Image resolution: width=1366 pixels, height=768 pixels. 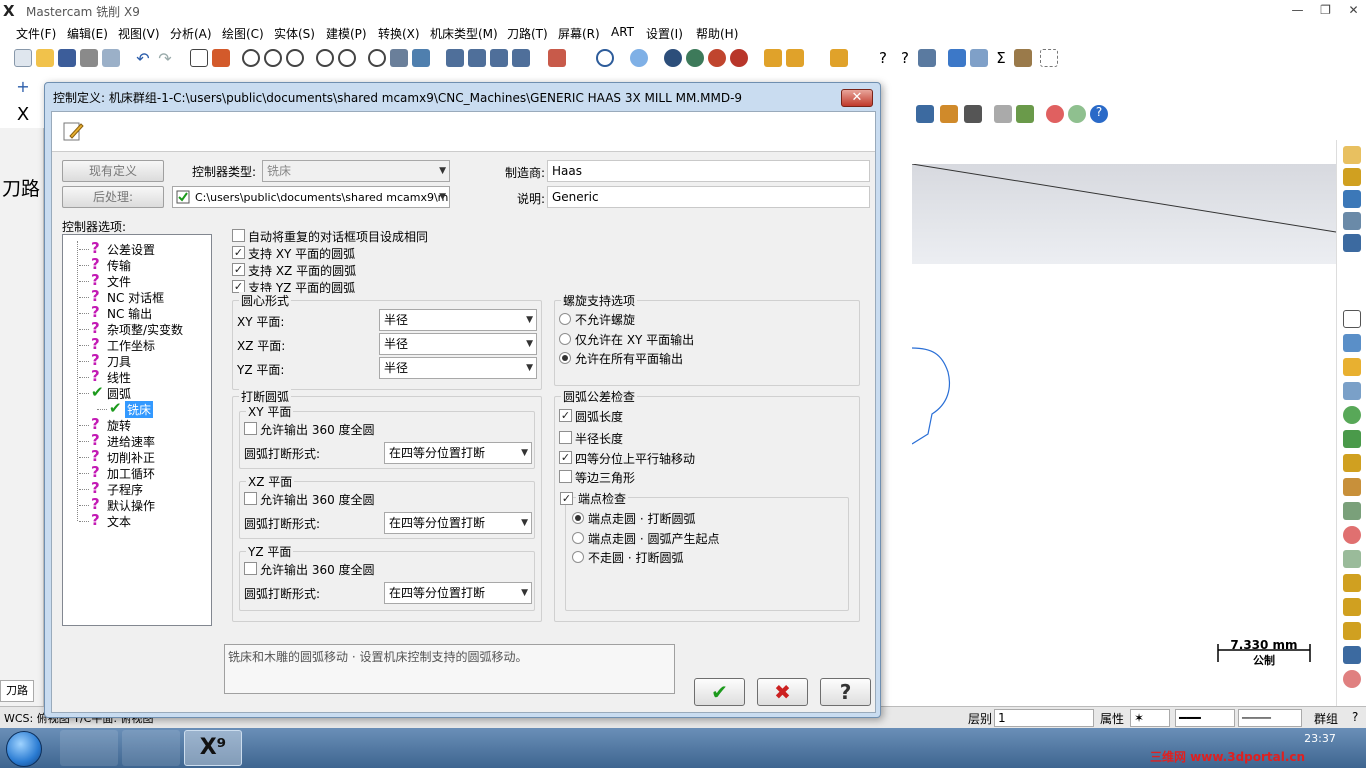 I want to click on side-tool-1-icon, so click(x=1352, y=155).